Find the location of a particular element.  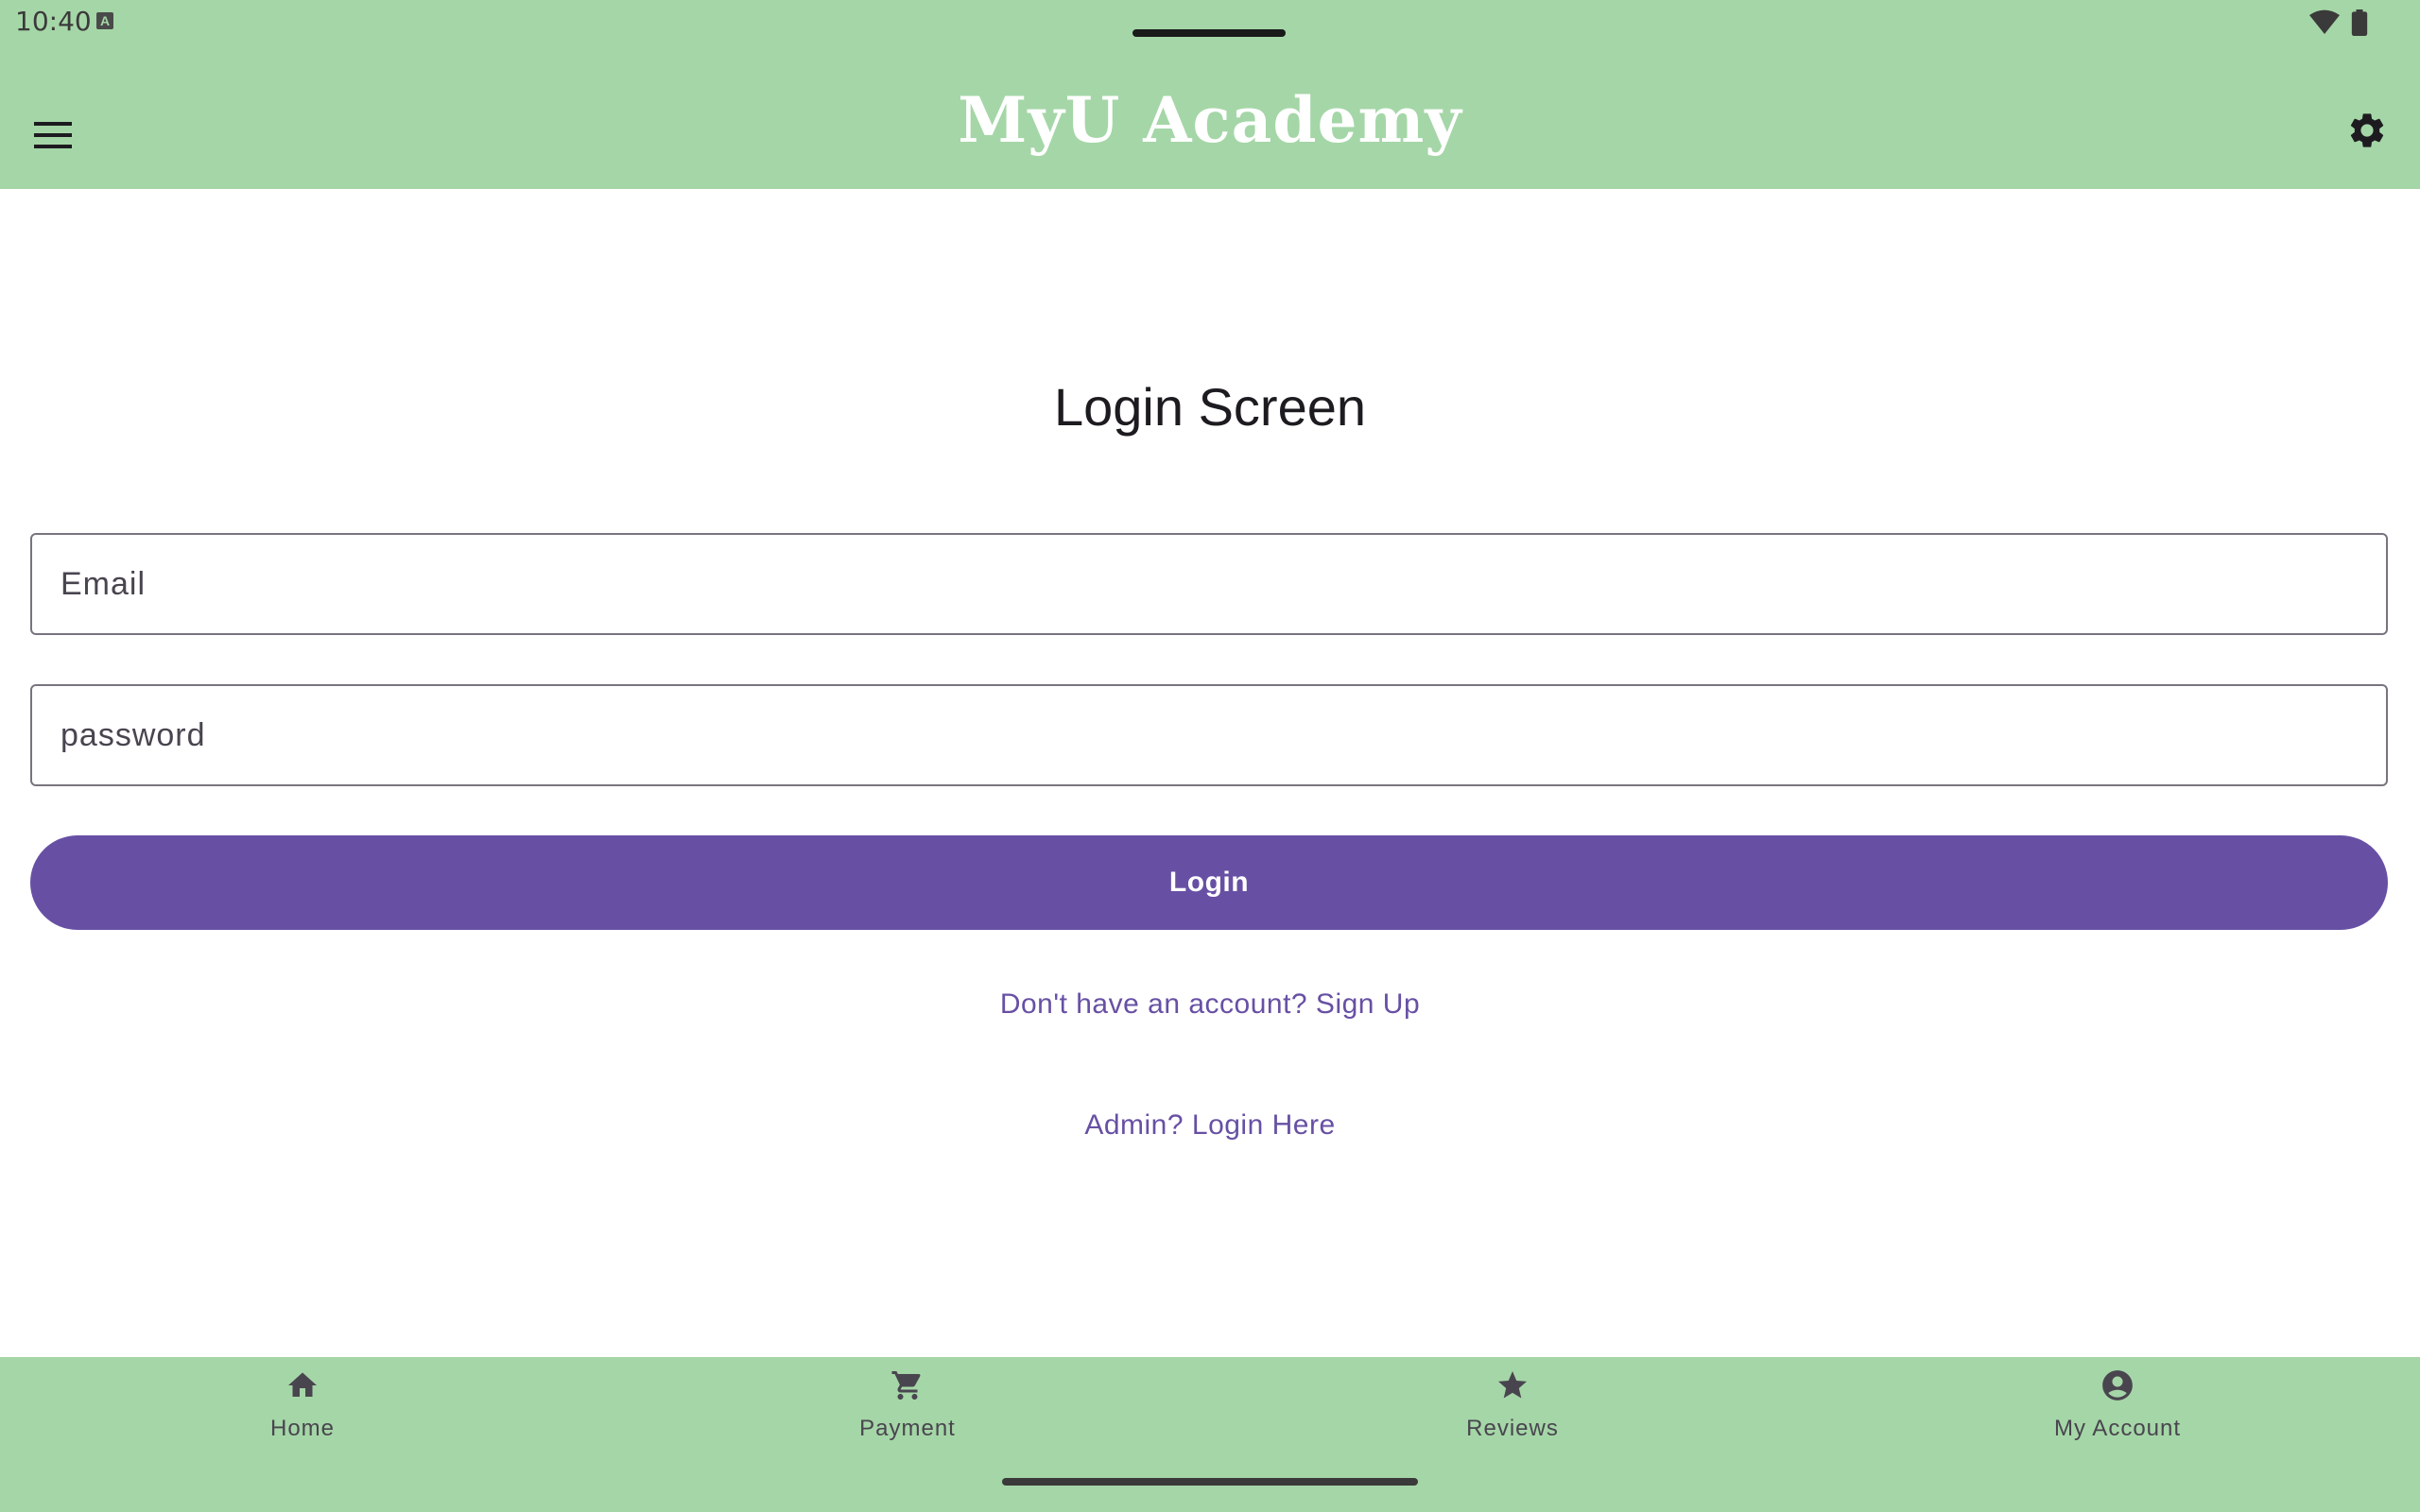

email-input is located at coordinates (1209, 584).